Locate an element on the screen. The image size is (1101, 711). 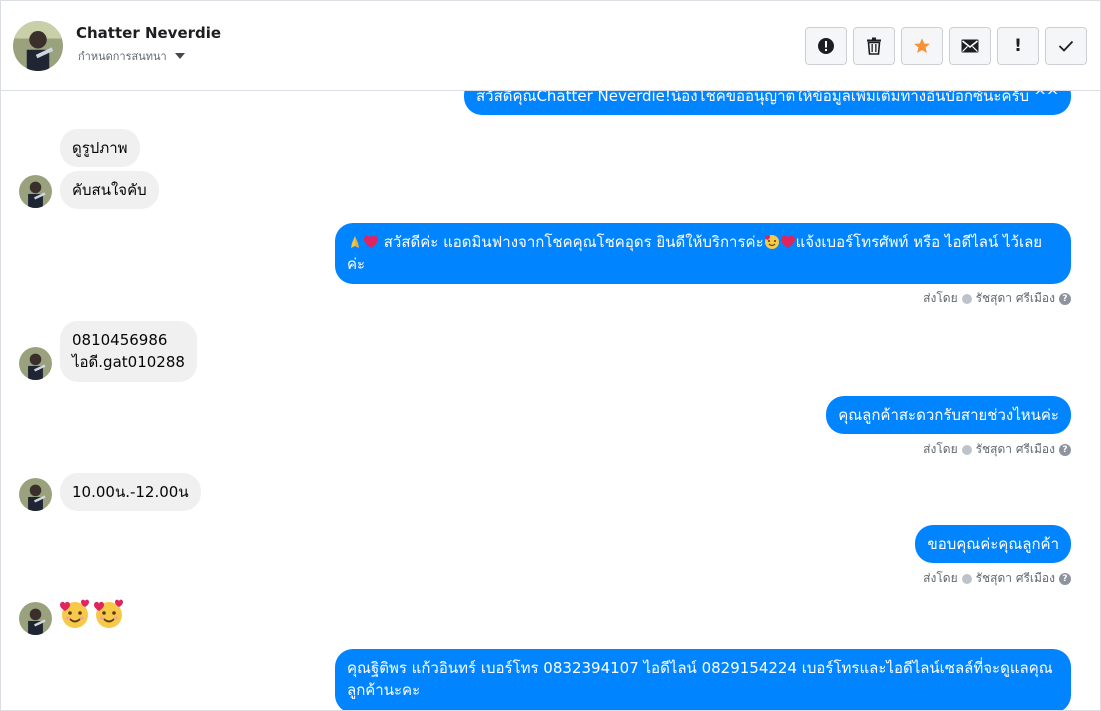
mark-unread-button is located at coordinates (970, 46).